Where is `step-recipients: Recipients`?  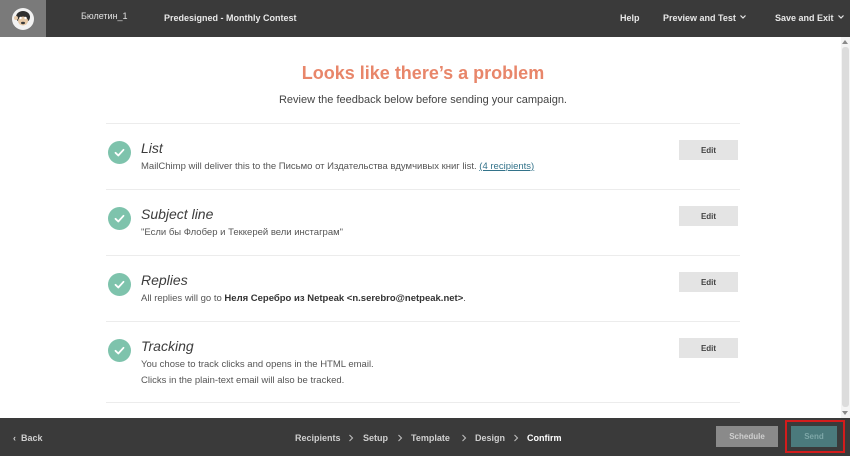 step-recipients: Recipients is located at coordinates (318, 438).